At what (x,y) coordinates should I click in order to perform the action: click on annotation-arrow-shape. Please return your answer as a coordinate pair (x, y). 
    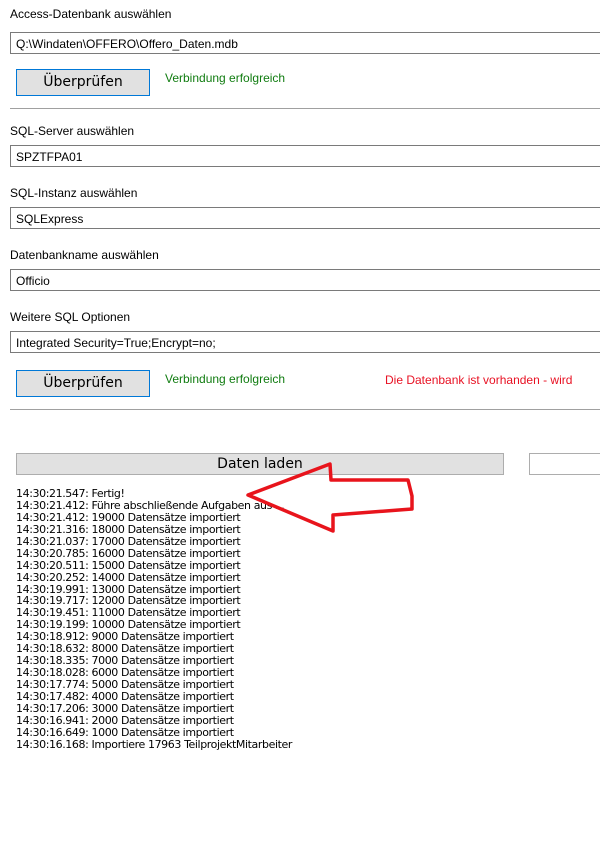
    Looking at the image, I should click on (330, 497).